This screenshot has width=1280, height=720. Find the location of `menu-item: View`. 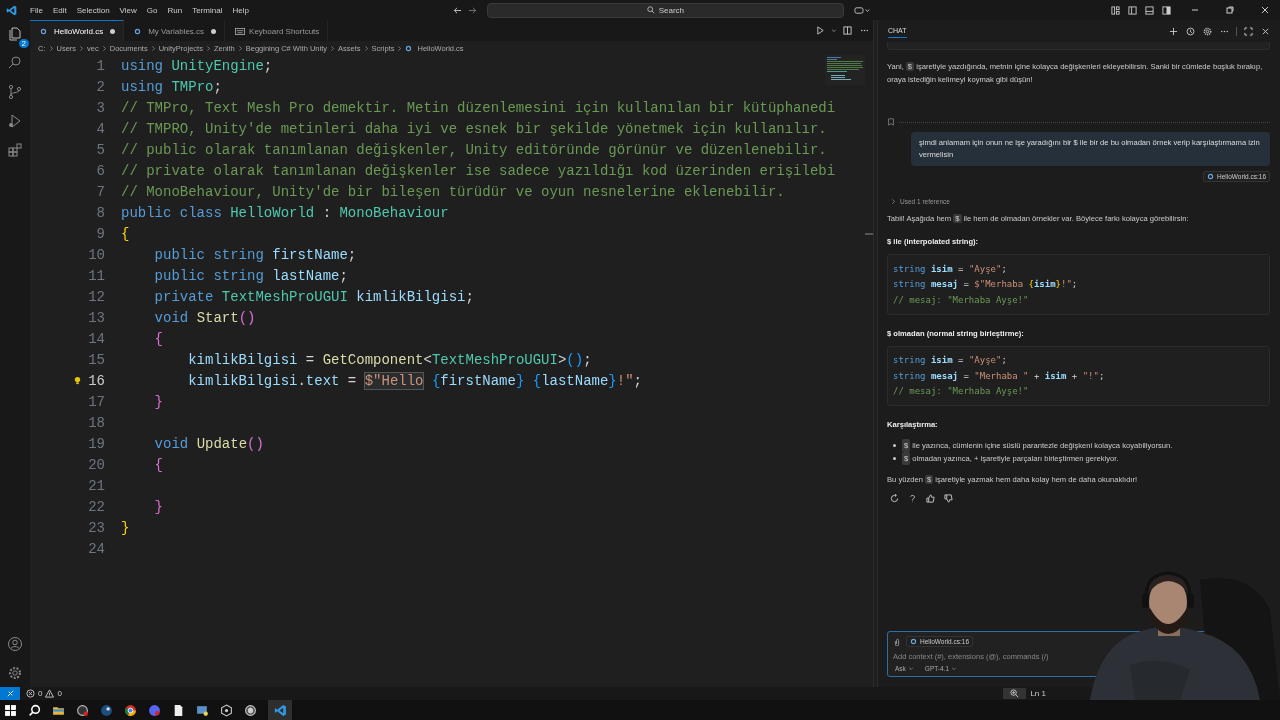

menu-item: View is located at coordinates (128, 10).